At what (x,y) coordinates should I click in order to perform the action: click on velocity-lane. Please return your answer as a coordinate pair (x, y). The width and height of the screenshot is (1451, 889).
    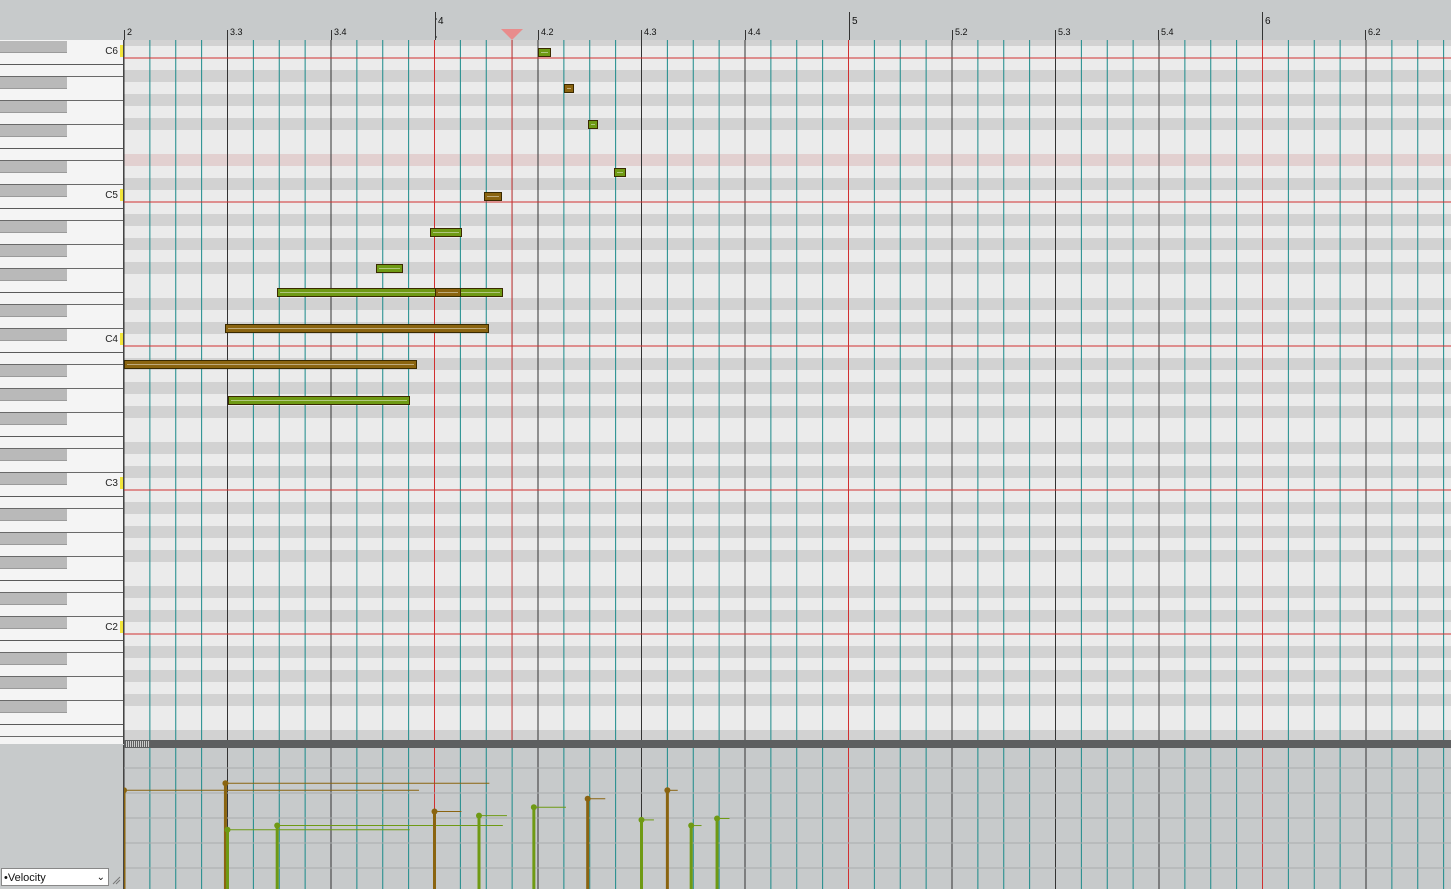
    Looking at the image, I should click on (787, 818).